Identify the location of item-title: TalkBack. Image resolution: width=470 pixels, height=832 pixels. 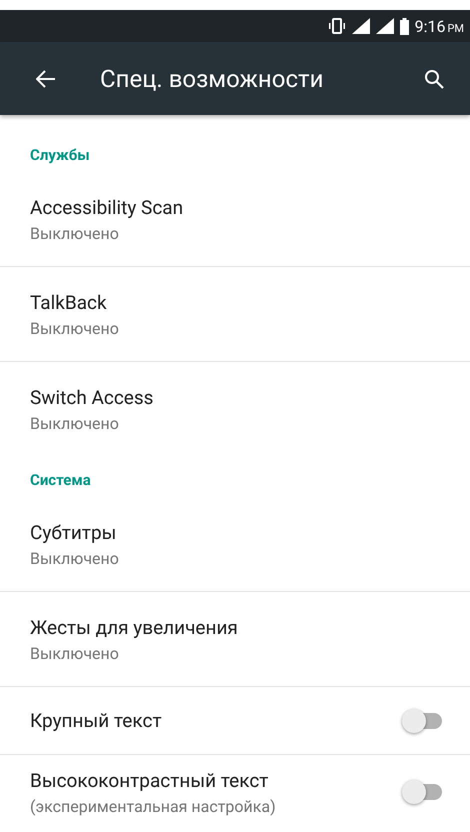
(69, 302).